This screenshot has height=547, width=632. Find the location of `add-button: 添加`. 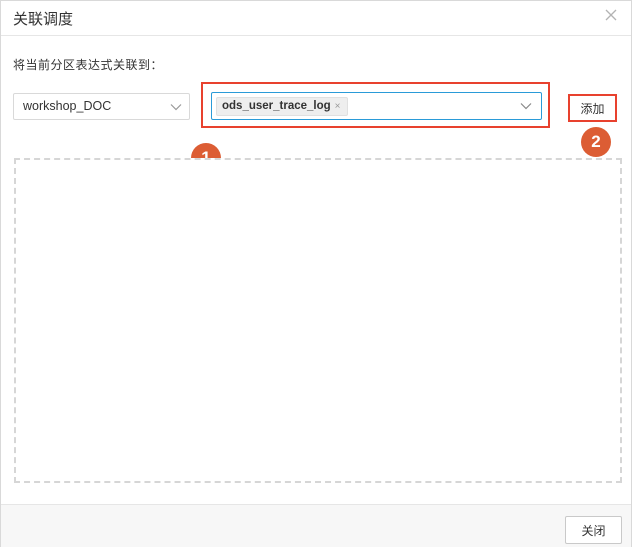

add-button: 添加 is located at coordinates (592, 108).